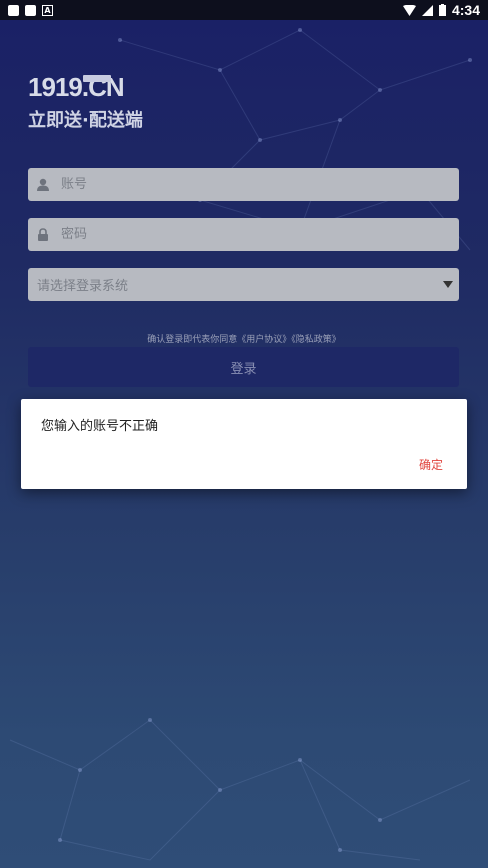 The width and height of the screenshot is (488, 868). I want to click on status-bar-left: A, so click(30, 10).